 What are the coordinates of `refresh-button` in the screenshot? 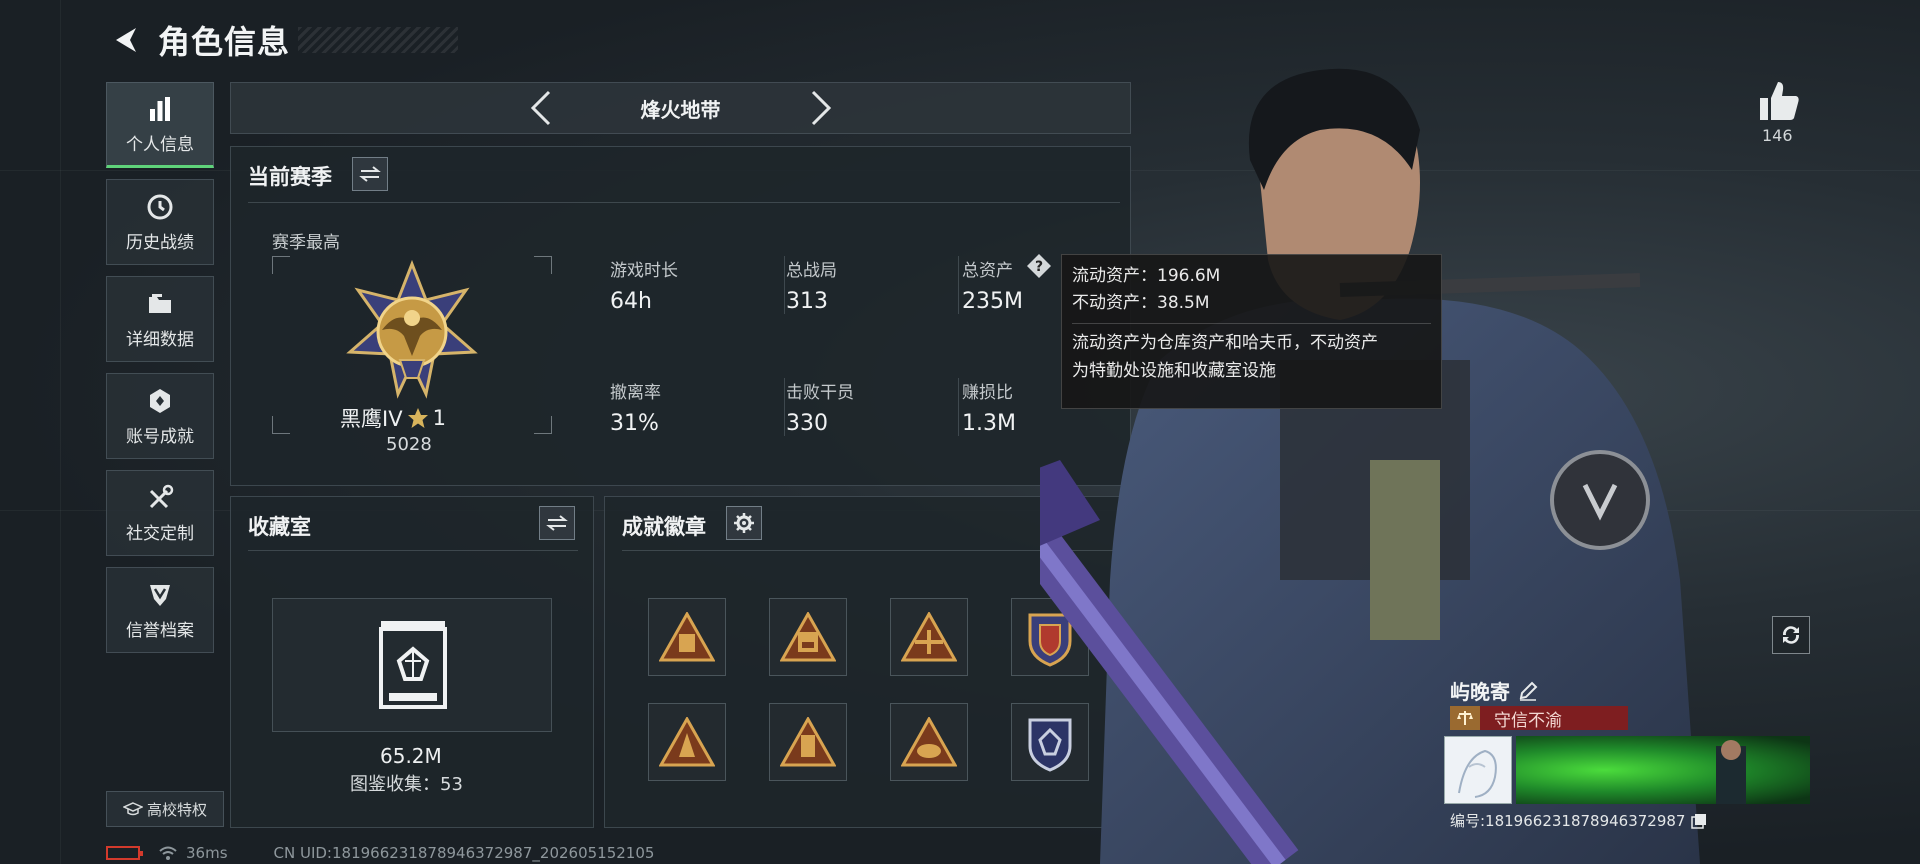 It's located at (1791, 635).